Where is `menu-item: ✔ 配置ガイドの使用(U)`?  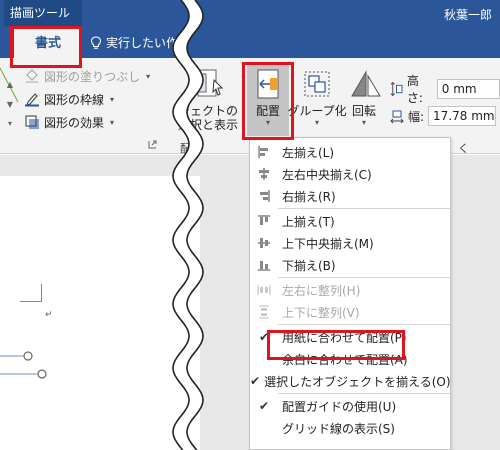 menu-item: ✔ 配置ガイドの使用(U) is located at coordinates (350, 406).